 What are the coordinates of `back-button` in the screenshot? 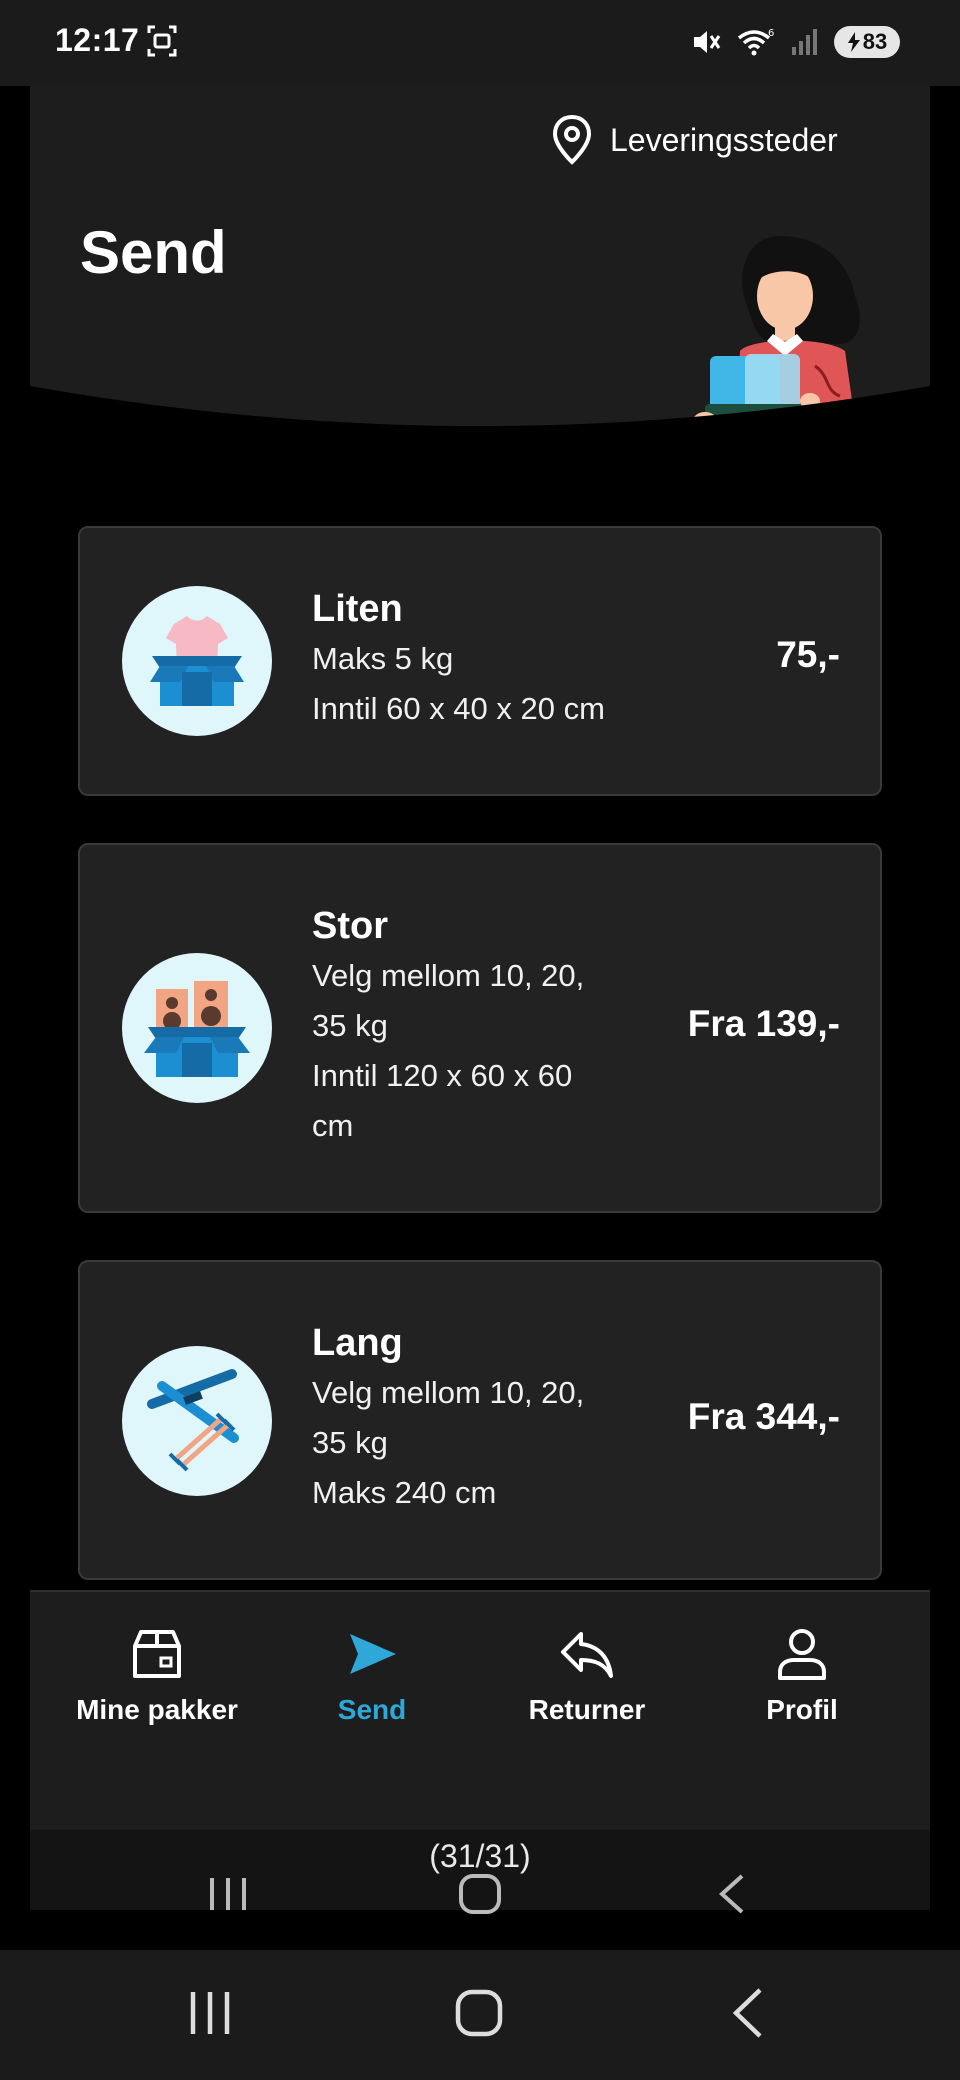 It's located at (747, 2013).